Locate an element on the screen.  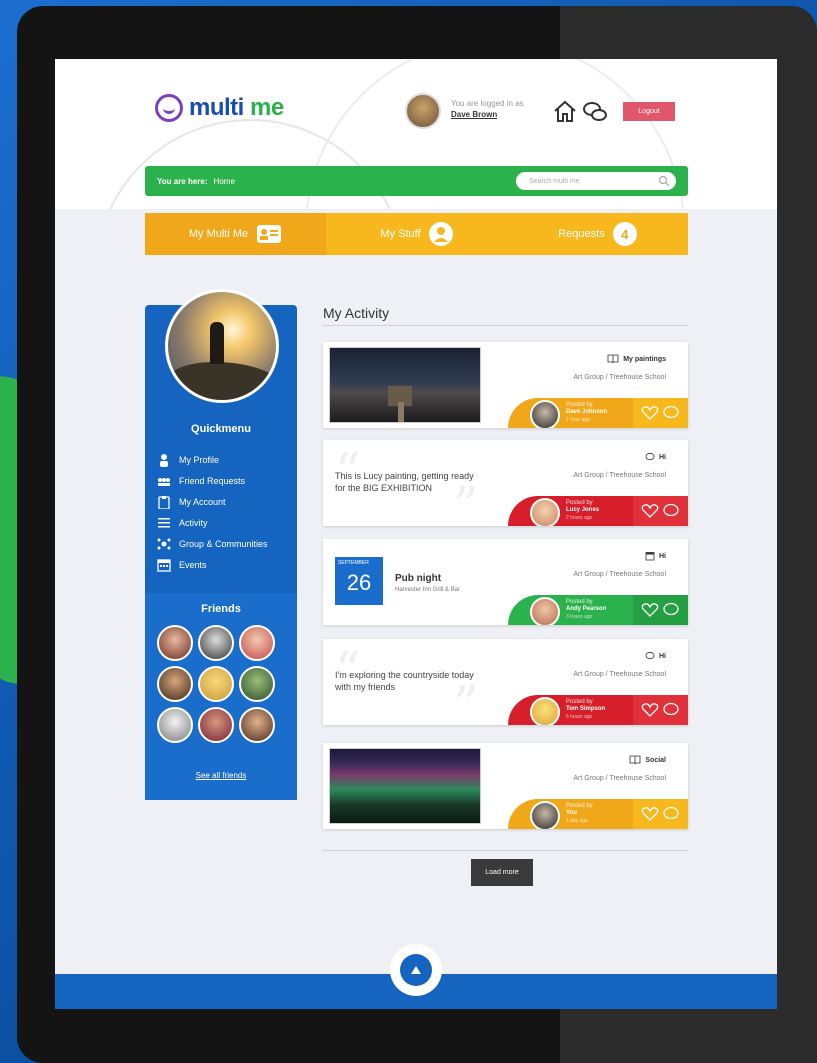
title-divider is located at coordinates (505, 325).